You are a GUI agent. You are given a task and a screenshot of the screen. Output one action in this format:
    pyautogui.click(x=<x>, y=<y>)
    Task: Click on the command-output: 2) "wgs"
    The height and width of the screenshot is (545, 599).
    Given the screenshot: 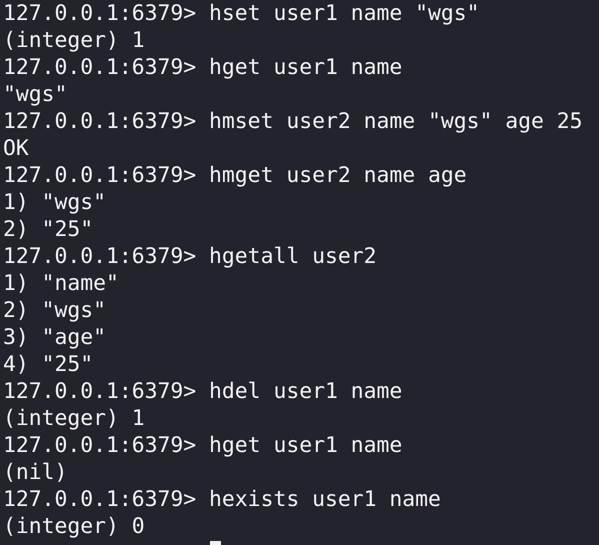 What is the action you would take?
    pyautogui.click(x=54, y=310)
    